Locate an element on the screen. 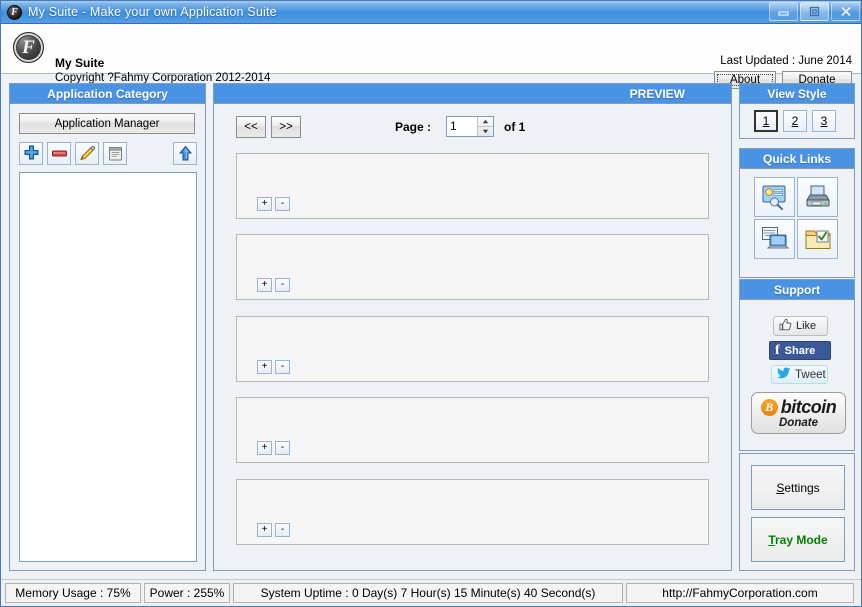  status-memory-usage: Memory Usage : 75% is located at coordinates (73, 593).